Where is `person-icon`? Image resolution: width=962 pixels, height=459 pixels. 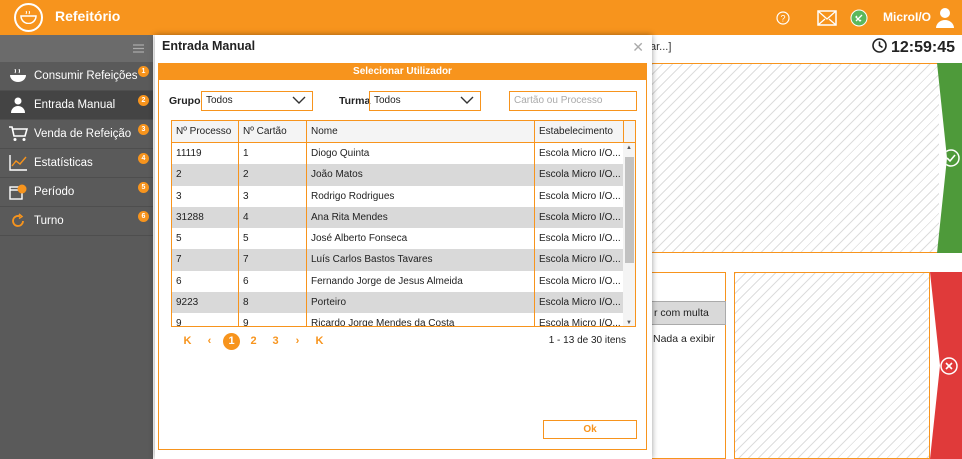
person-icon is located at coordinates (18, 105).